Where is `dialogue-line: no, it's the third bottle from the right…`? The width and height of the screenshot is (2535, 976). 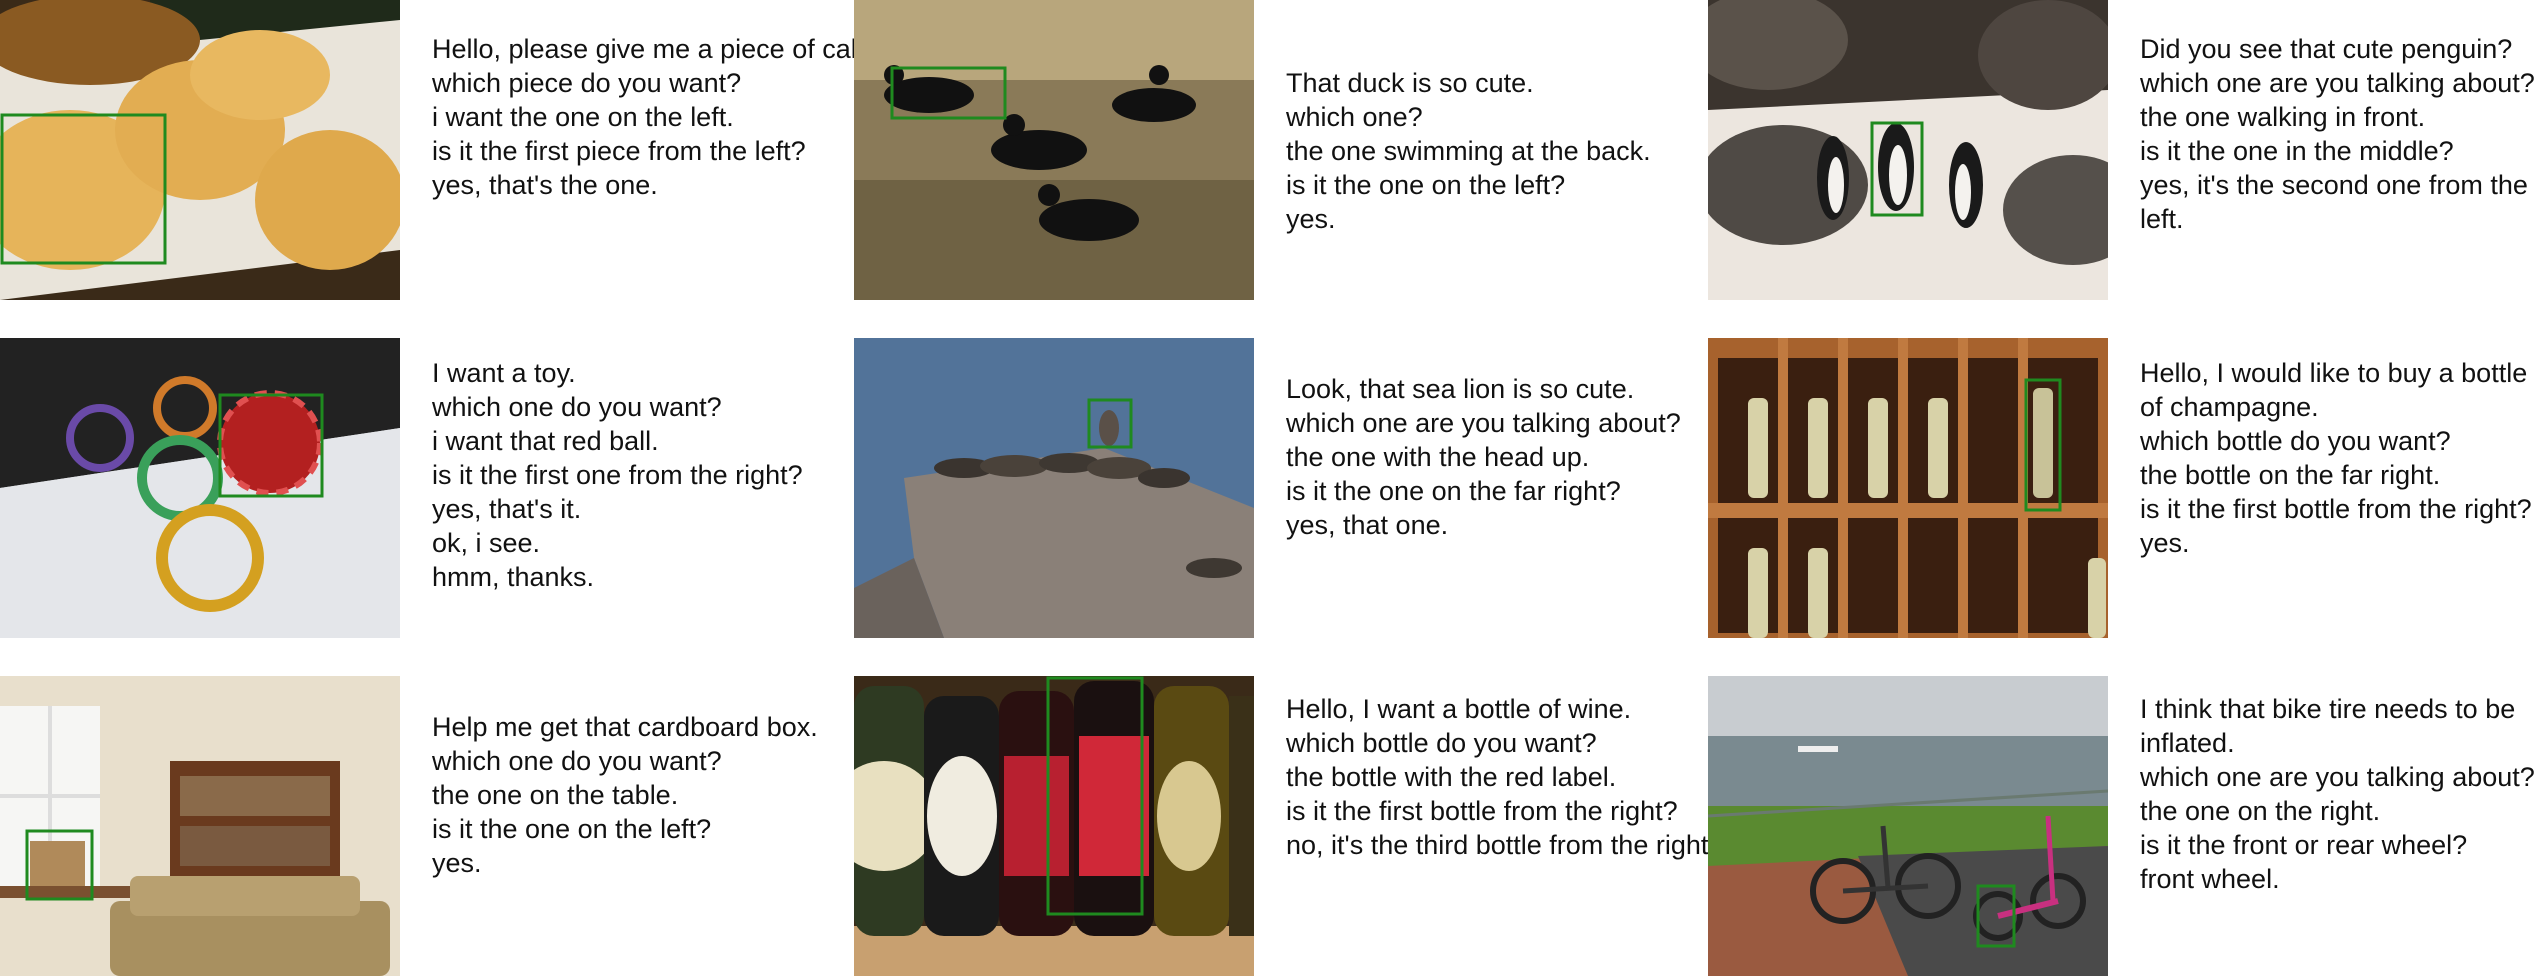
dialogue-line: no, it's the third bottle from the right… is located at coordinates (1501, 845).